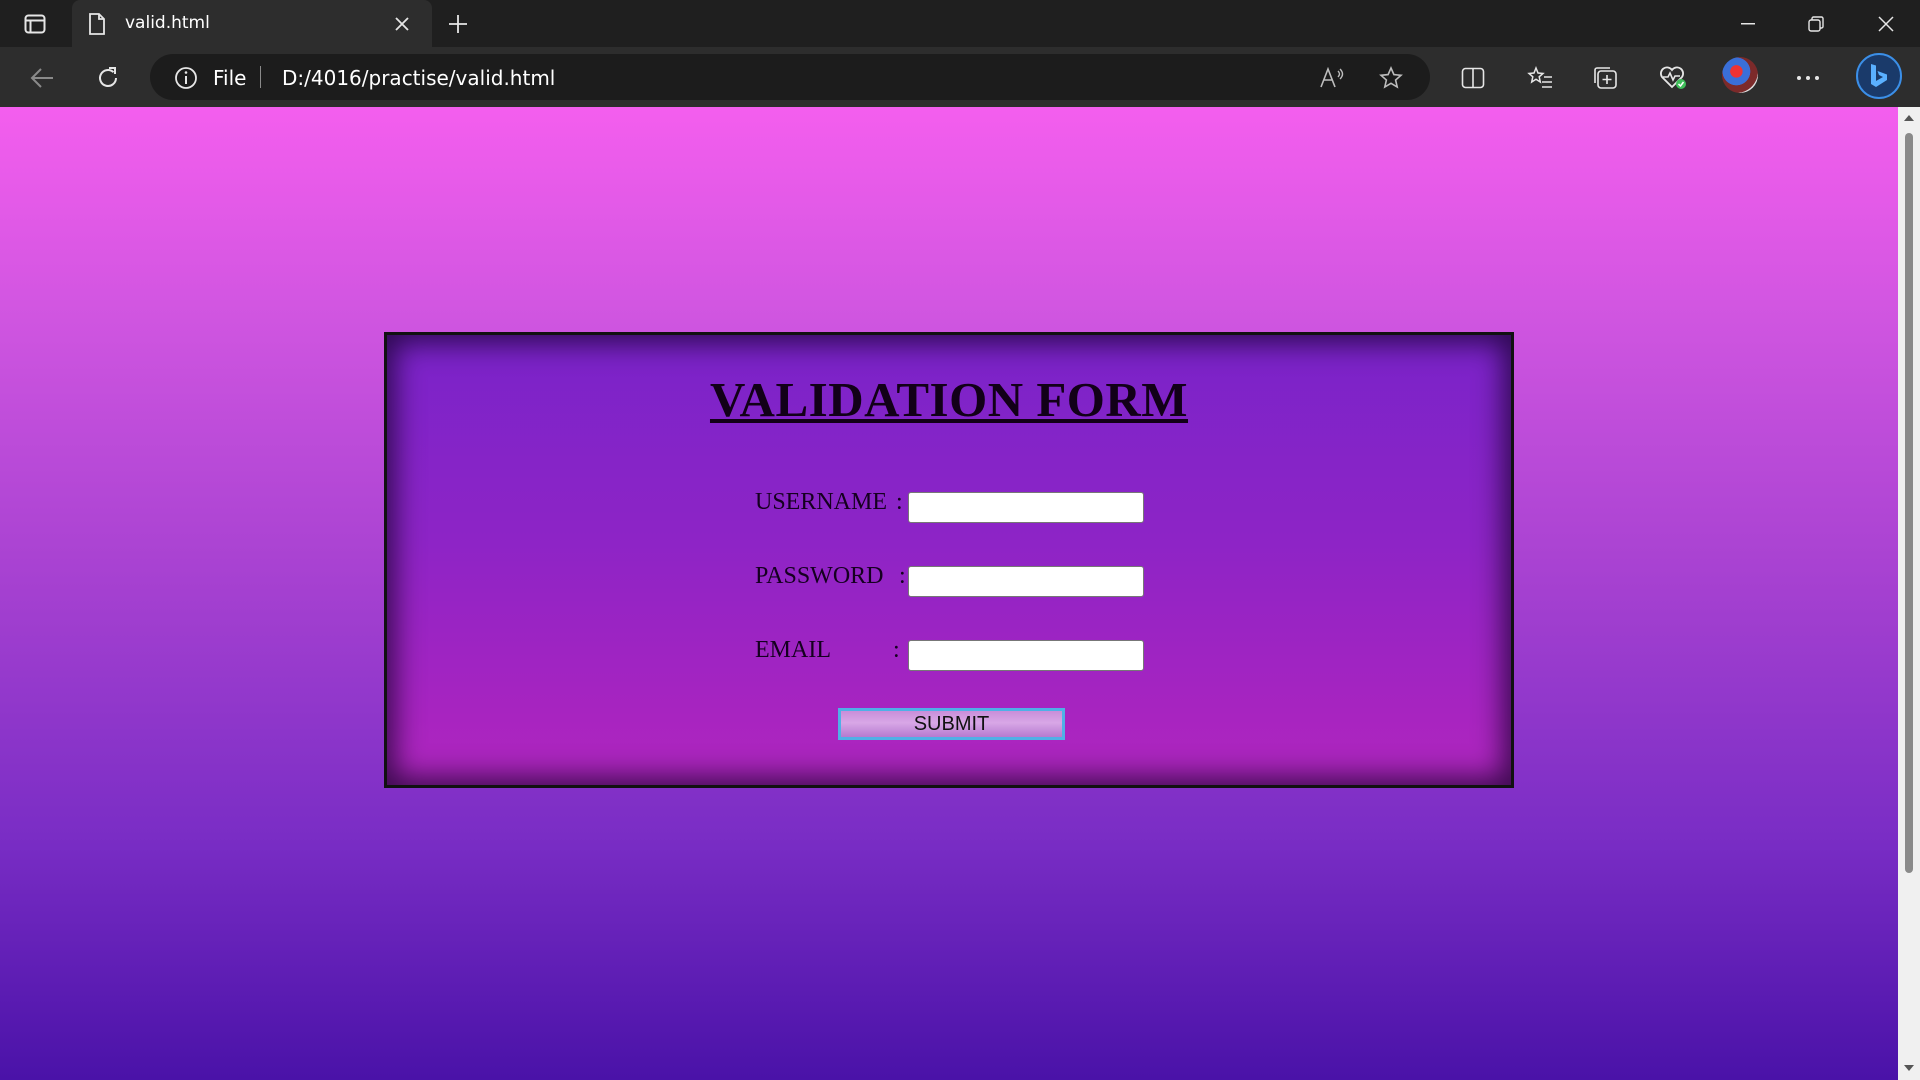 The height and width of the screenshot is (1080, 1920). I want to click on title-bar: valid.html, so click(960, 23).